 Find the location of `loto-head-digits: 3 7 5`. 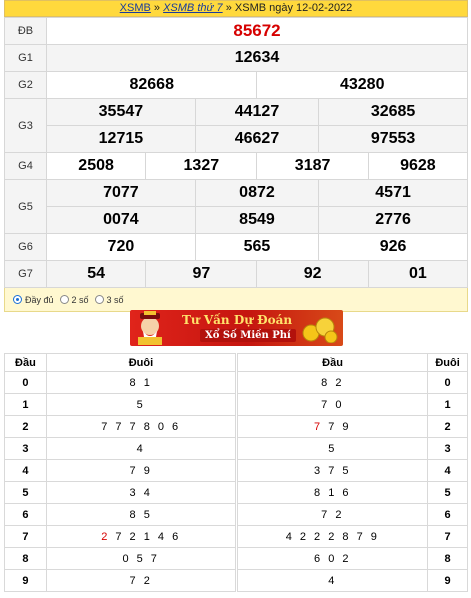

loto-head-digits: 3 7 5 is located at coordinates (332, 470).